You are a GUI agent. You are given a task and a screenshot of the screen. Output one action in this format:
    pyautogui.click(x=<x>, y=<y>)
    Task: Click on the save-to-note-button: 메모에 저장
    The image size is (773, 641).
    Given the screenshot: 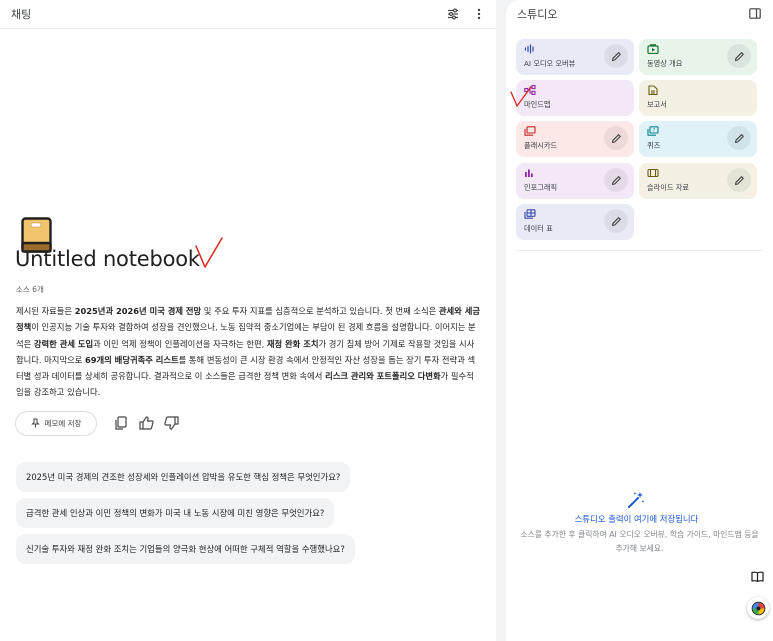 What is the action you would take?
    pyautogui.click(x=56, y=423)
    